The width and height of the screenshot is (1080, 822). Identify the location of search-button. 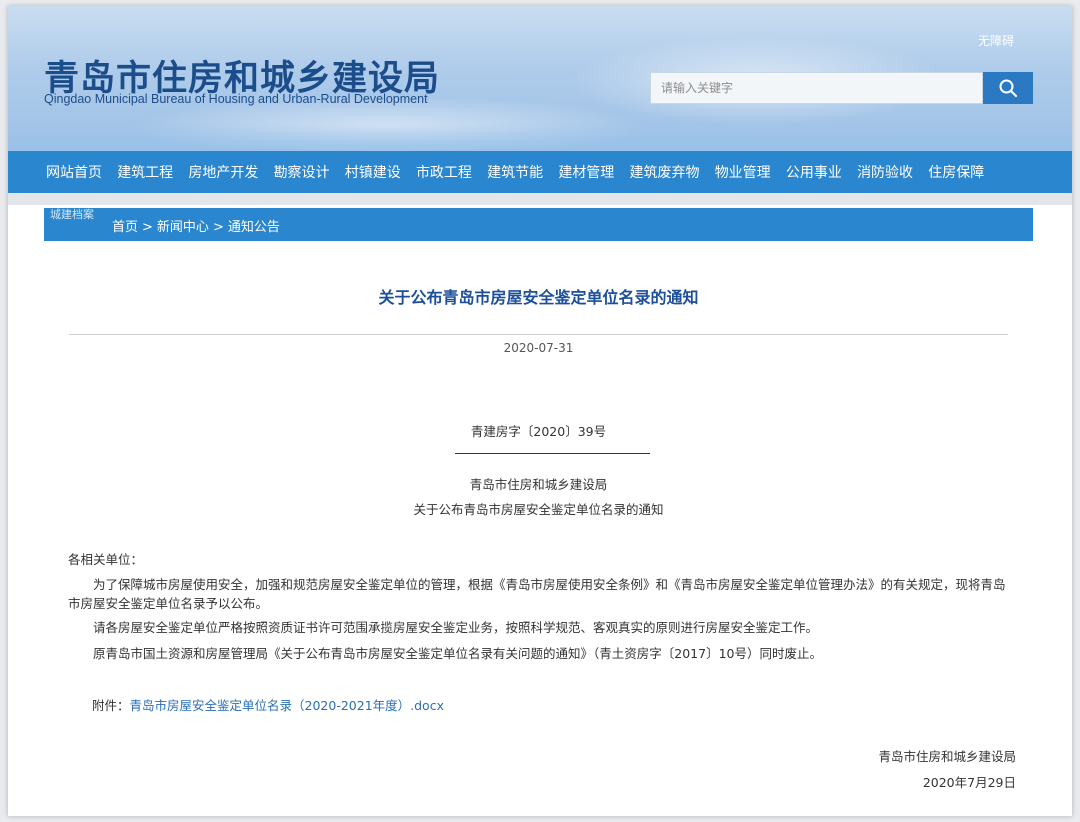
(1008, 88).